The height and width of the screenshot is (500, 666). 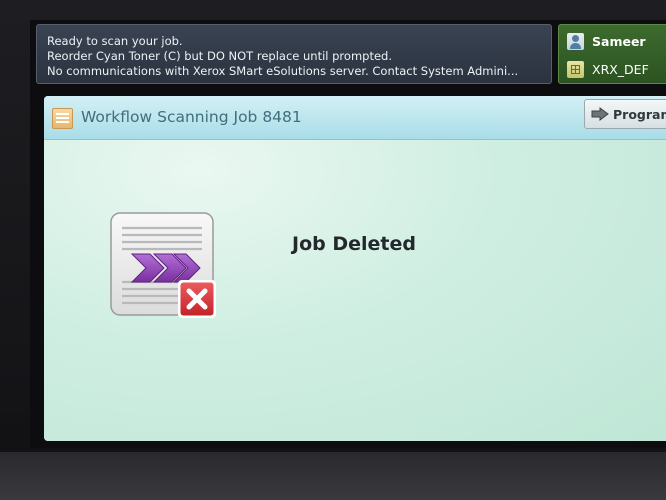 What do you see at coordinates (62, 118) in the screenshot?
I see `workflow-scan-icon` at bounding box center [62, 118].